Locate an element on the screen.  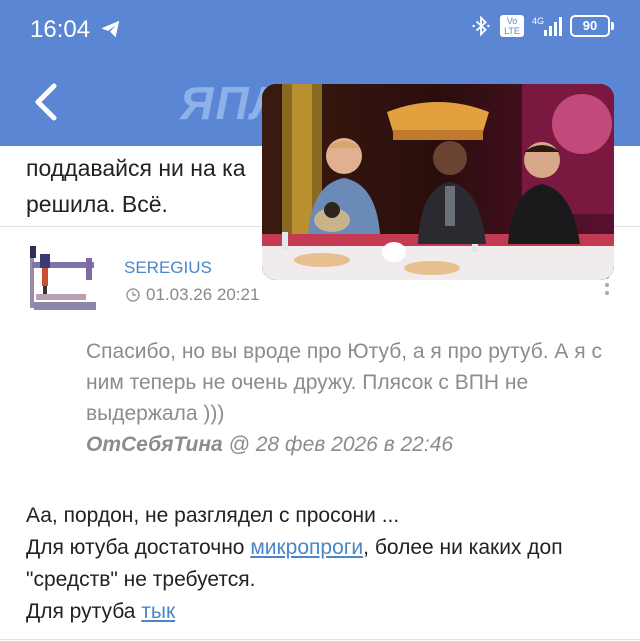
microprog-link: микропроги is located at coordinates (306, 547).